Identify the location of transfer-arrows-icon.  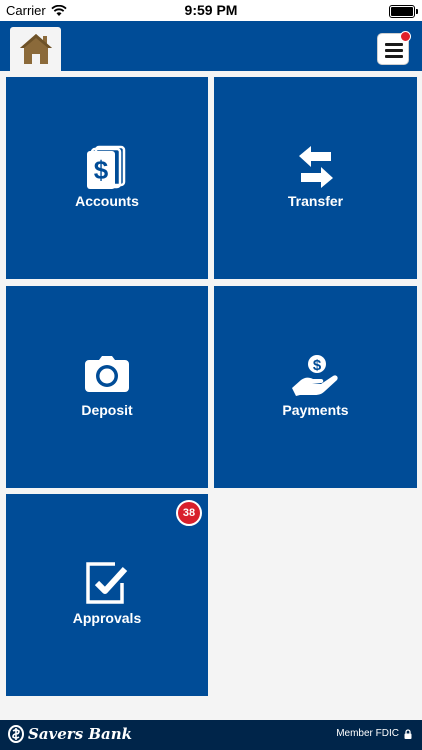
(315, 167).